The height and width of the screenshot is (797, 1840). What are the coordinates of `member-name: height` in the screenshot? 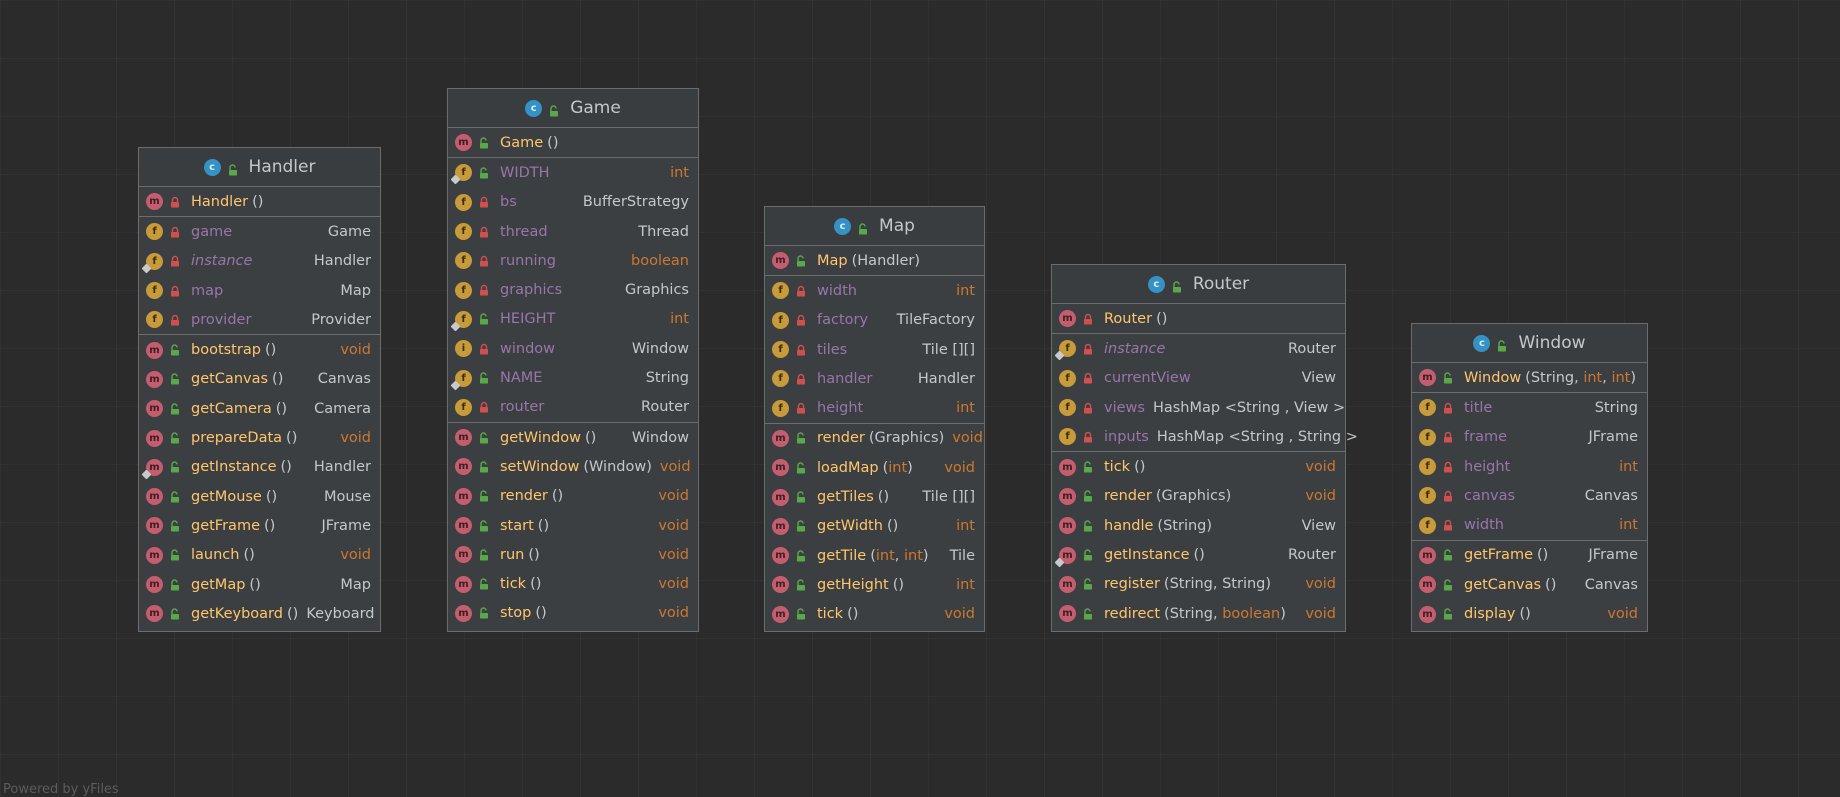 It's located at (840, 408).